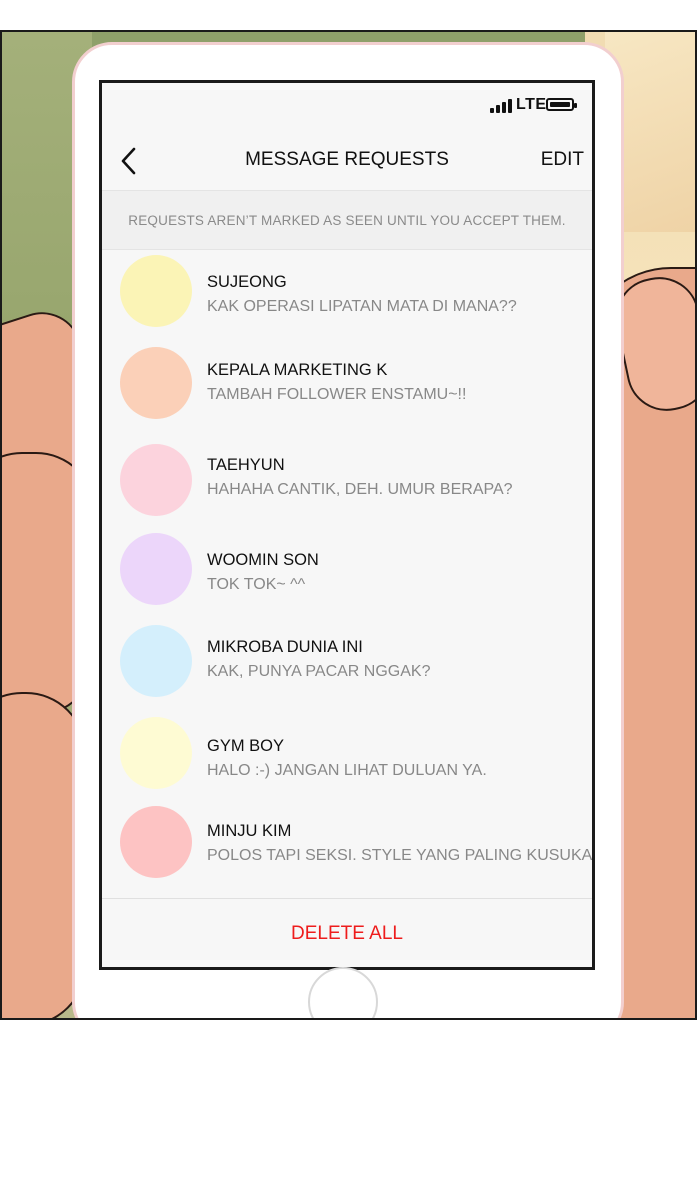 This screenshot has width=700, height=1200. What do you see at coordinates (347, 108) in the screenshot?
I see `status-bar: LTE` at bounding box center [347, 108].